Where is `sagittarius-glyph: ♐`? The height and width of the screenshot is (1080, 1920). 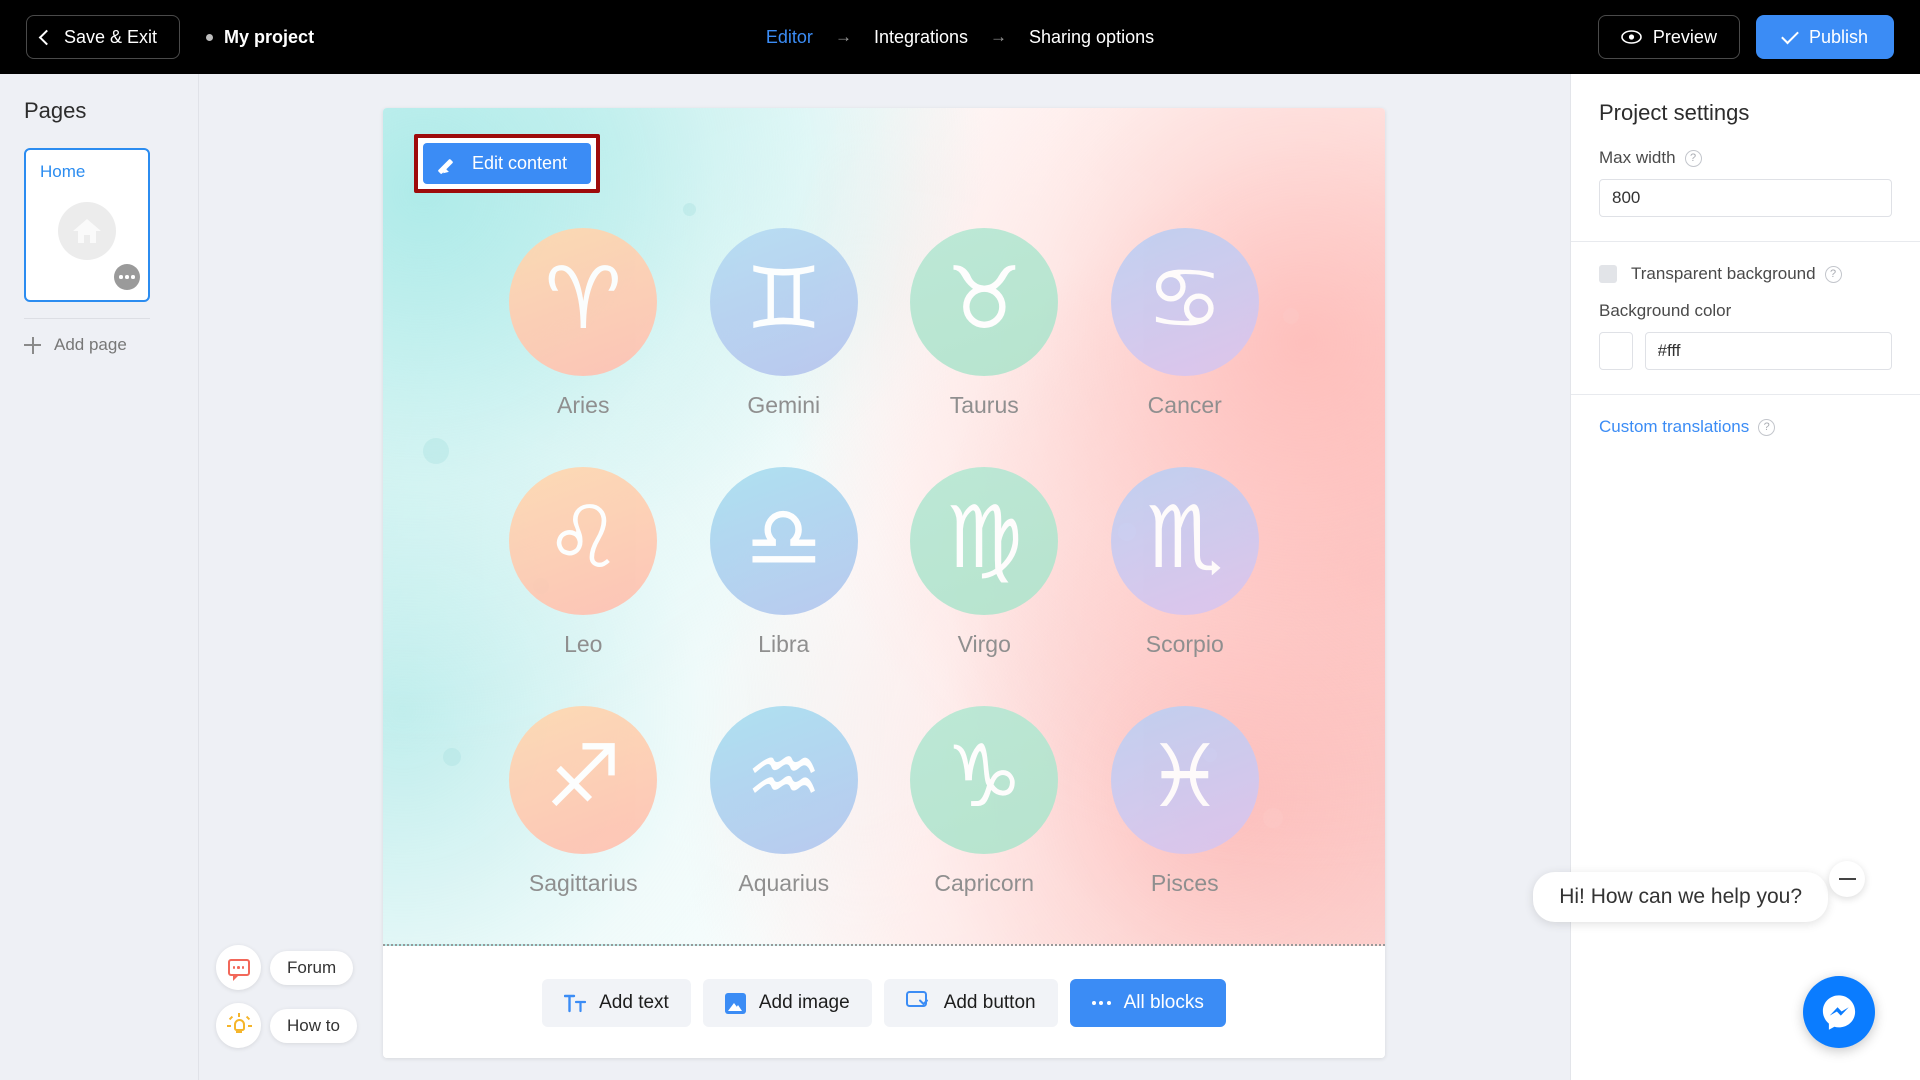 sagittarius-glyph: ♐ is located at coordinates (583, 777).